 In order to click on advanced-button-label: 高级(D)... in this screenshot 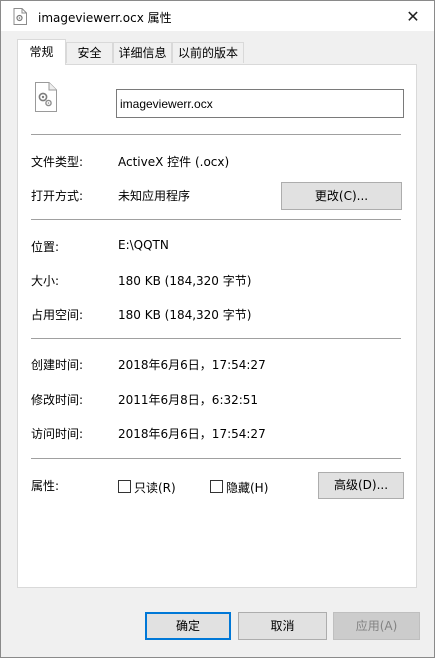, I will do `click(361, 485)`.